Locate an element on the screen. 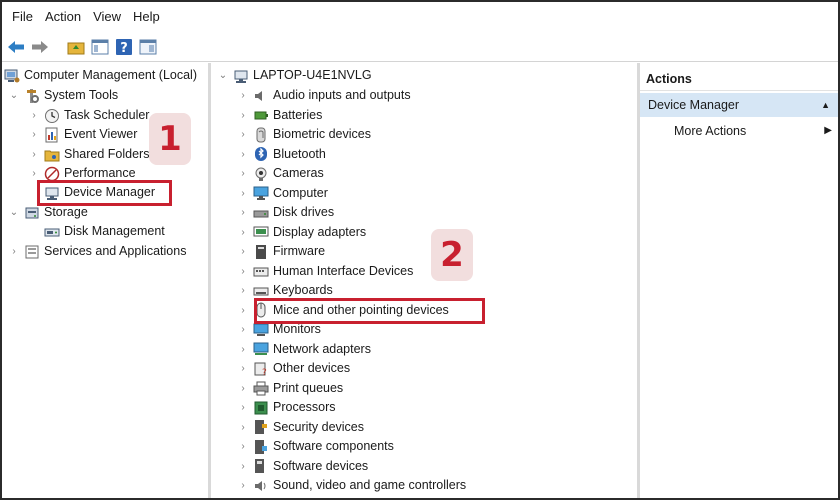 The image size is (840, 500). tree-item-task-scheduler: › Task Scheduler is located at coordinates (88, 116).